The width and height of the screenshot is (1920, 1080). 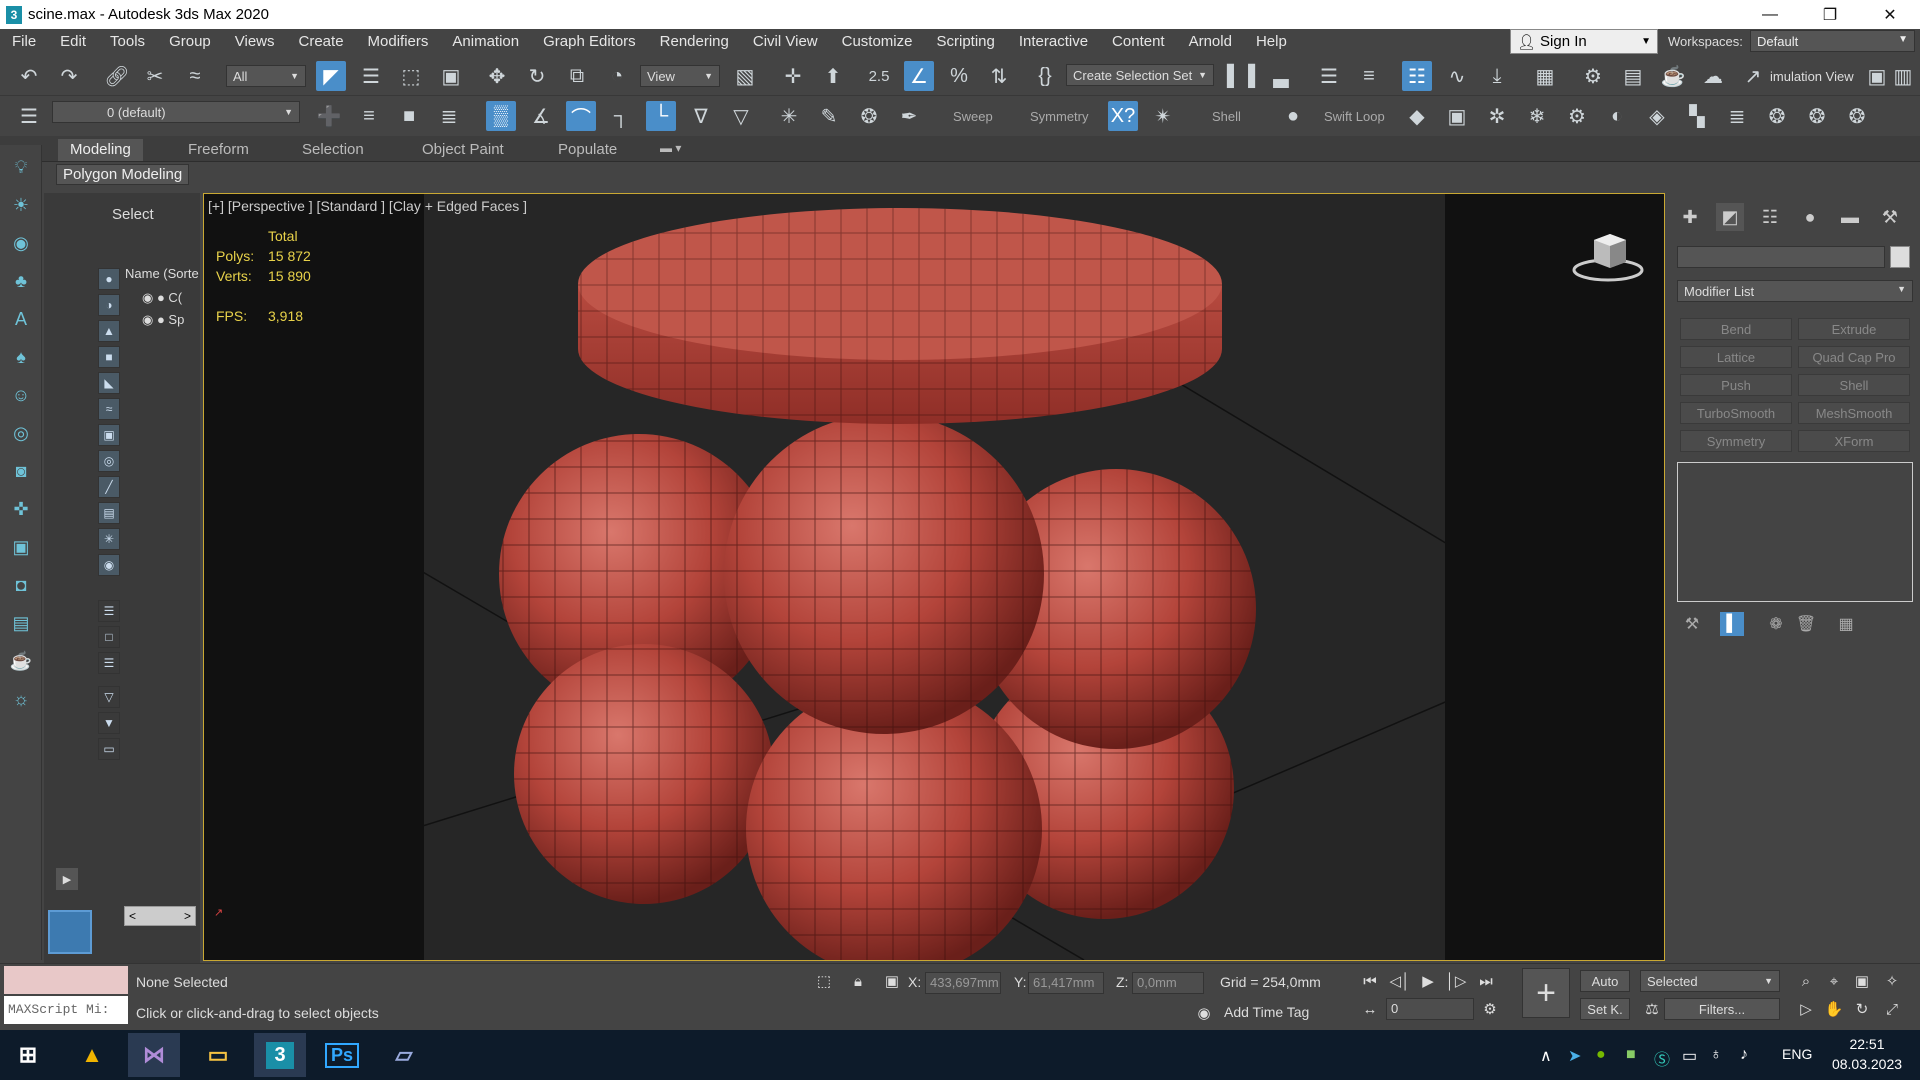 What do you see at coordinates (73, 41) in the screenshot?
I see `menu-edit: Edit` at bounding box center [73, 41].